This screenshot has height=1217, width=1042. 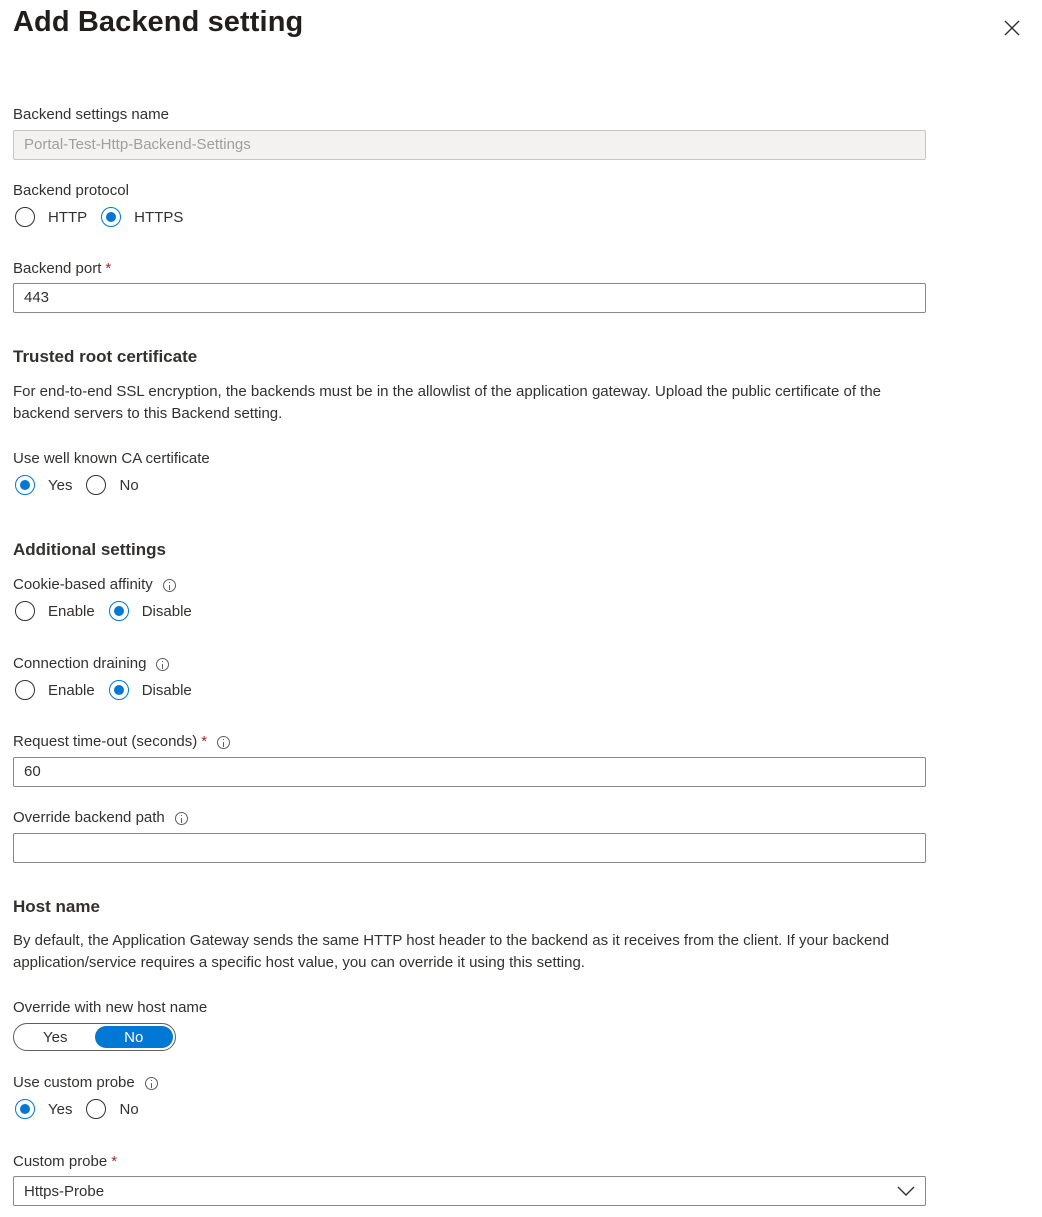 I want to click on backend-port-input: 443, so click(x=469, y=298).